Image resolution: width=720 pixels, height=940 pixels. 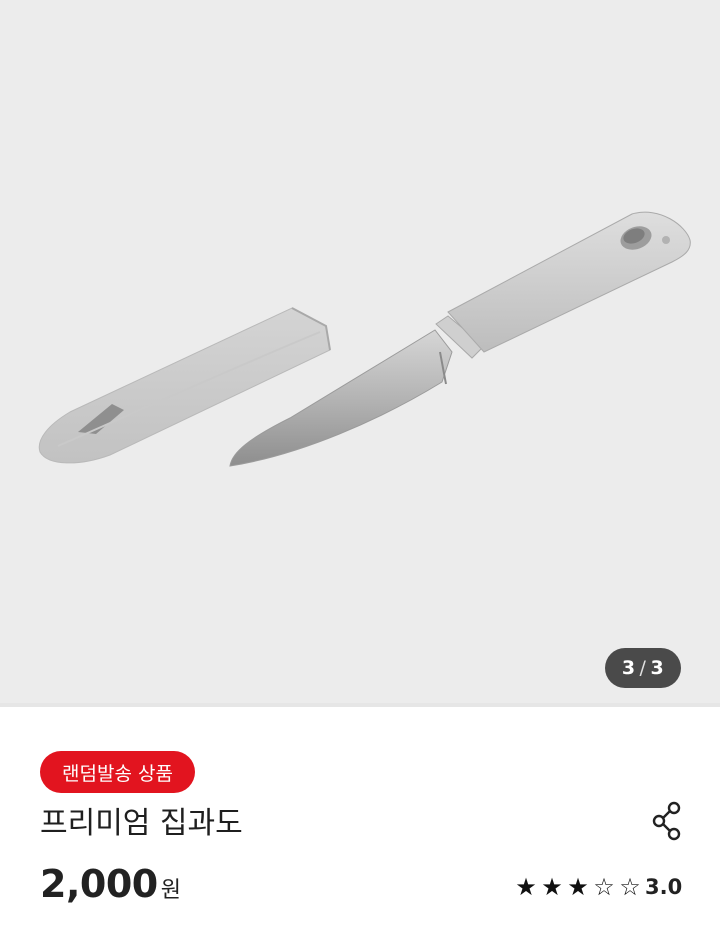 What do you see at coordinates (99, 884) in the screenshot?
I see `price-amount: 2,000` at bounding box center [99, 884].